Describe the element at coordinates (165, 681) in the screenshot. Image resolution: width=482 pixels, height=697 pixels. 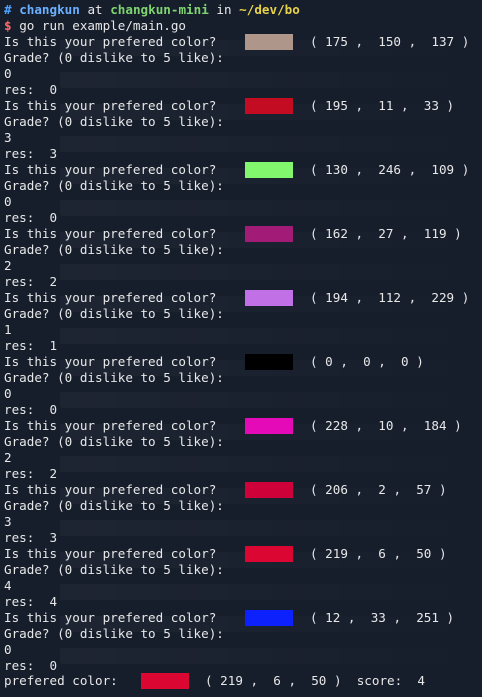
I see `final-color-swatch` at that location.